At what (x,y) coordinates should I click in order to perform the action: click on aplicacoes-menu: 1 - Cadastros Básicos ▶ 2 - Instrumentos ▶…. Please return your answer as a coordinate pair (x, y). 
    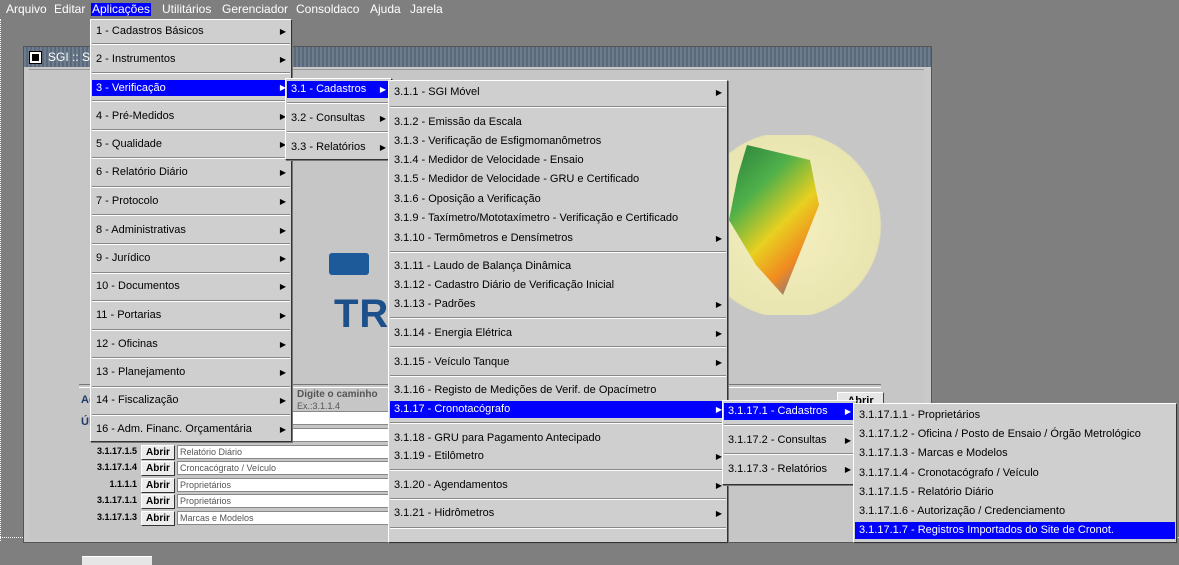
    Looking at the image, I should click on (191, 230).